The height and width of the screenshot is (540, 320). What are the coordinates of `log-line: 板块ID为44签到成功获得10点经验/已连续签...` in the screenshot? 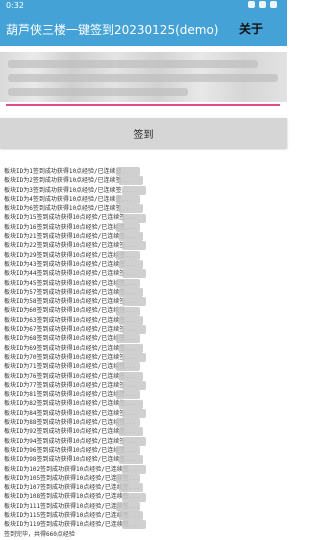 It's located at (70, 274).